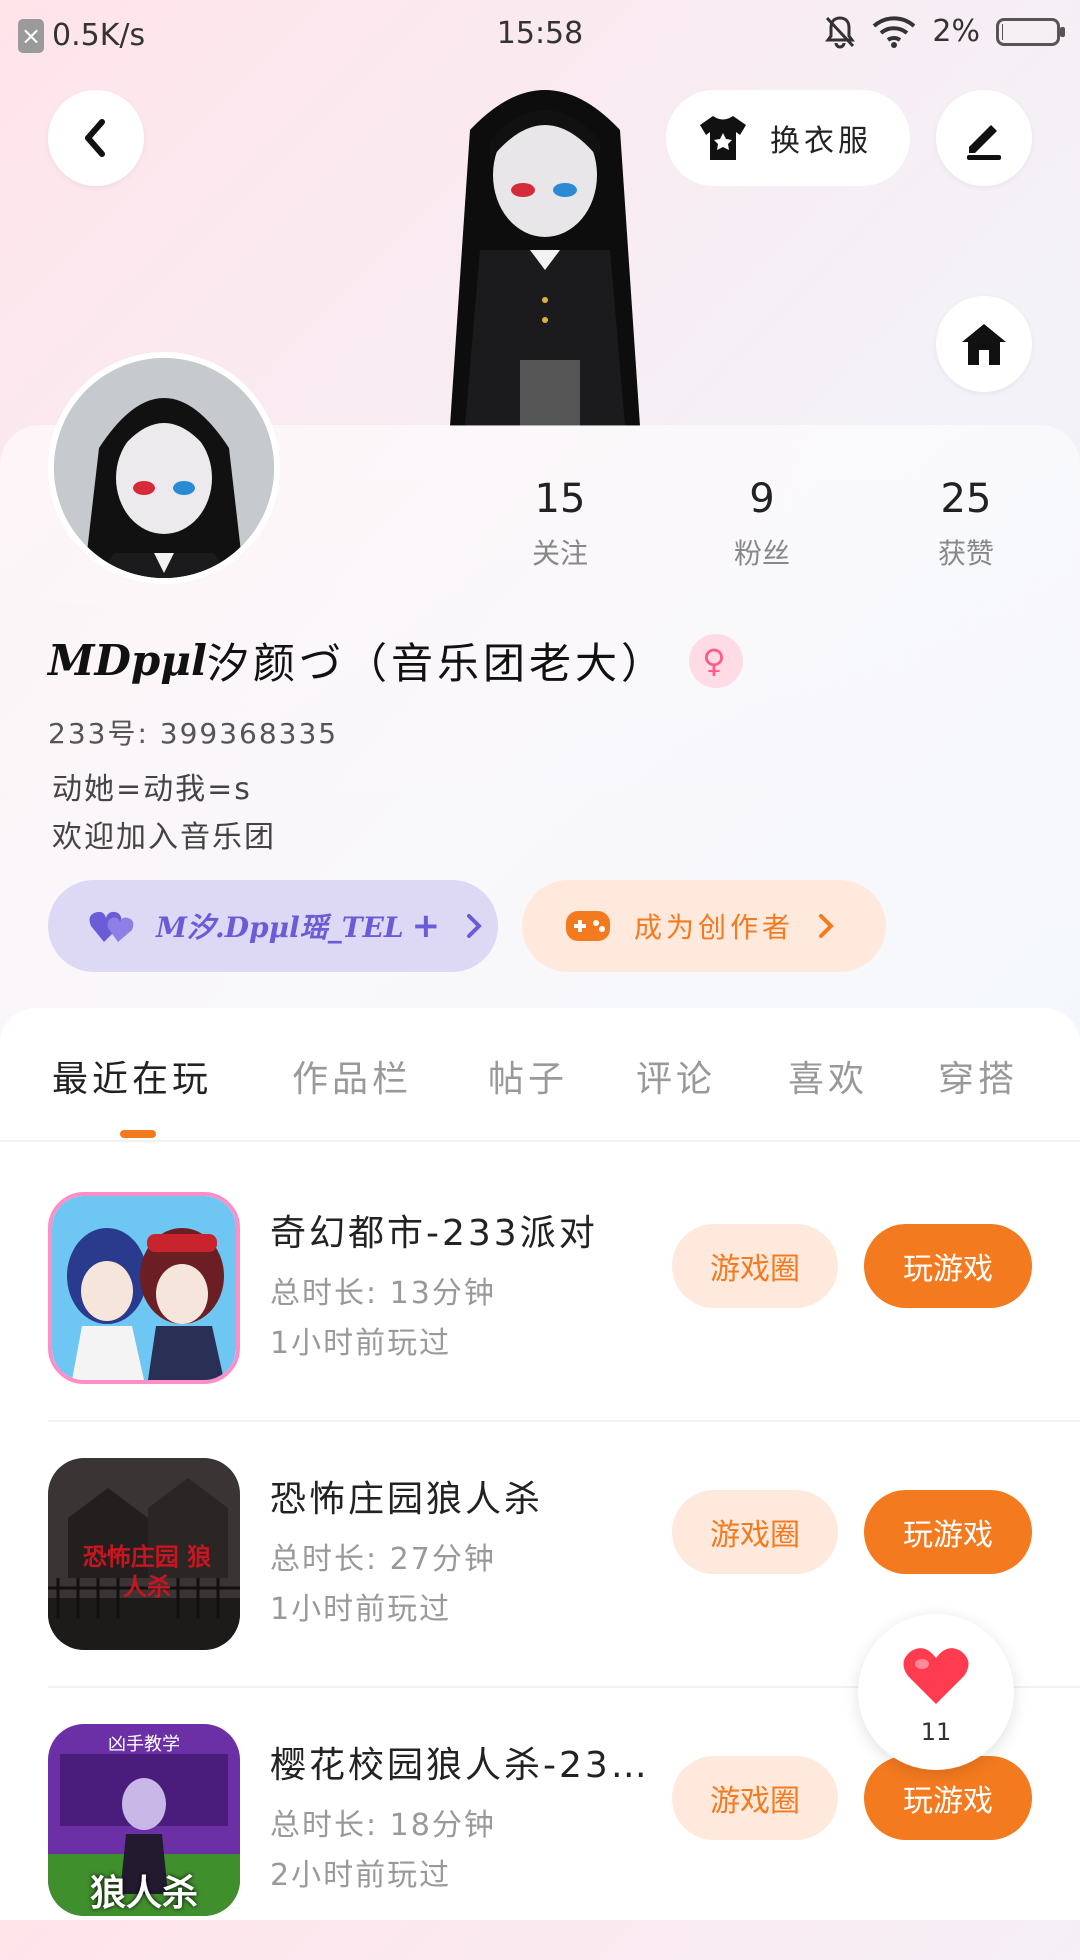 This screenshot has height=1960, width=1080. Describe the element at coordinates (588, 926) in the screenshot. I see `gamepad-icon` at that location.